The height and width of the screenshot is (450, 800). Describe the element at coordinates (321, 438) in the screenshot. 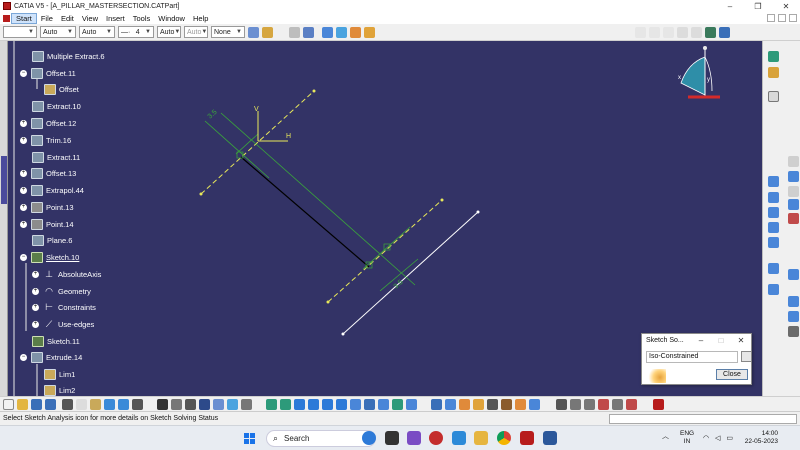

I see `taskbar-search-box: ⌕ Search` at that location.